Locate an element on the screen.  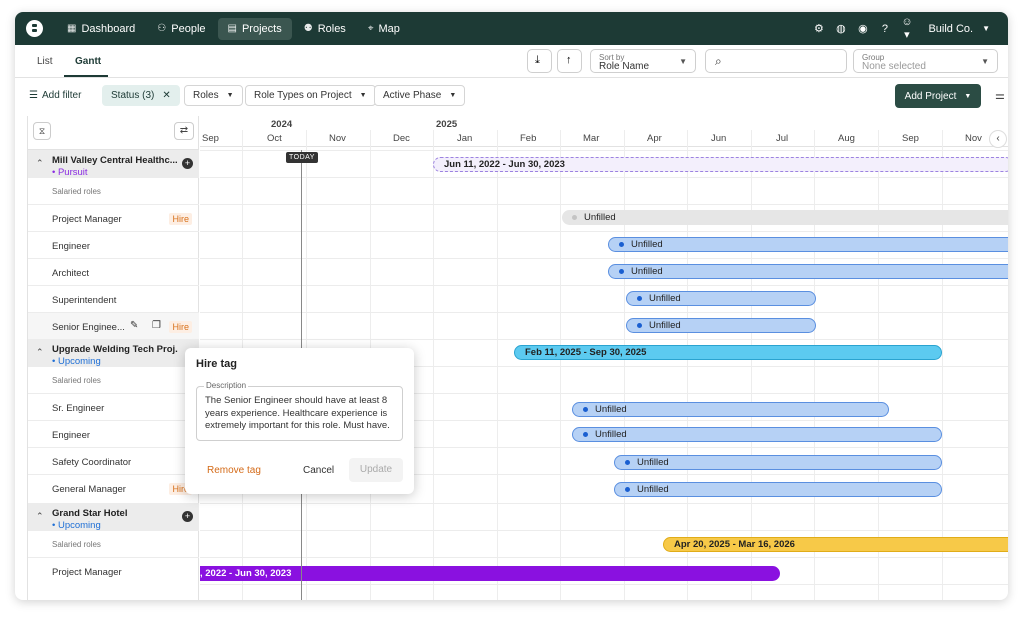
search-input: ⌕ is located at coordinates (776, 61).